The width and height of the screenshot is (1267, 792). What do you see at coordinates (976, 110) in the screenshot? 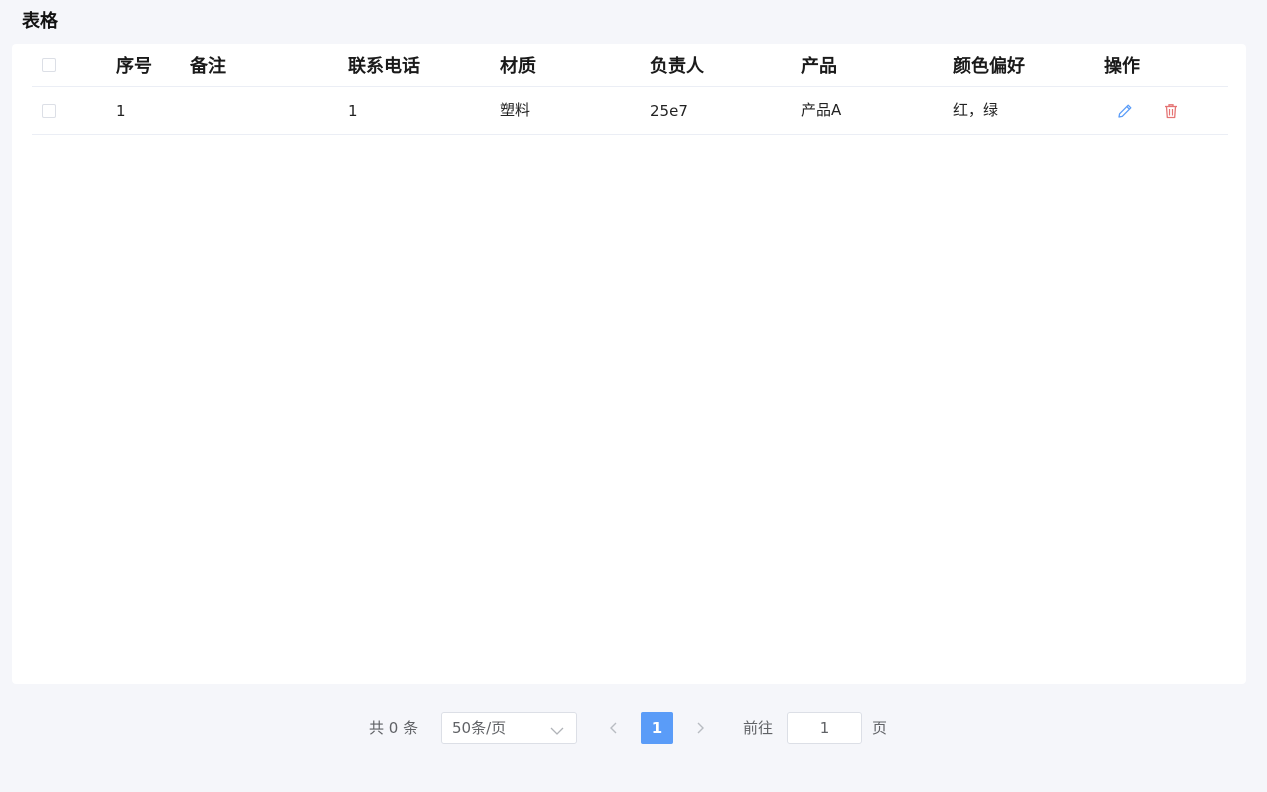
I see `cell-color: 红，绿` at bounding box center [976, 110].